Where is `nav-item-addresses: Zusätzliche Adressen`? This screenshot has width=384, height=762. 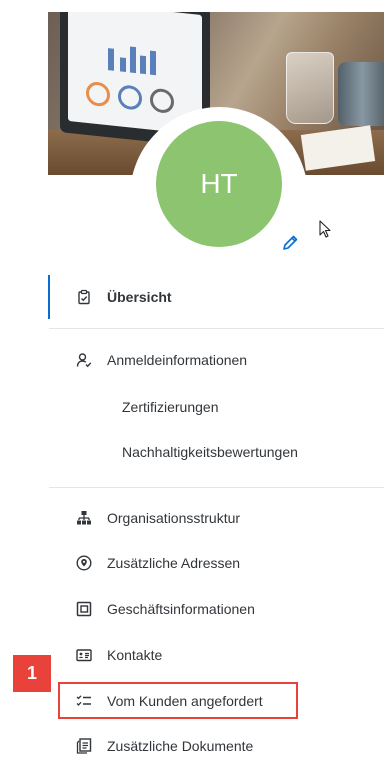
nav-item-addresses: Zusätzliche Adressen is located at coordinates (216, 563).